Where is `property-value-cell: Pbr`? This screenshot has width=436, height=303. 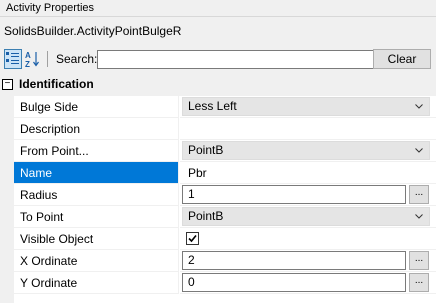 property-value-cell: Pbr is located at coordinates (308, 173).